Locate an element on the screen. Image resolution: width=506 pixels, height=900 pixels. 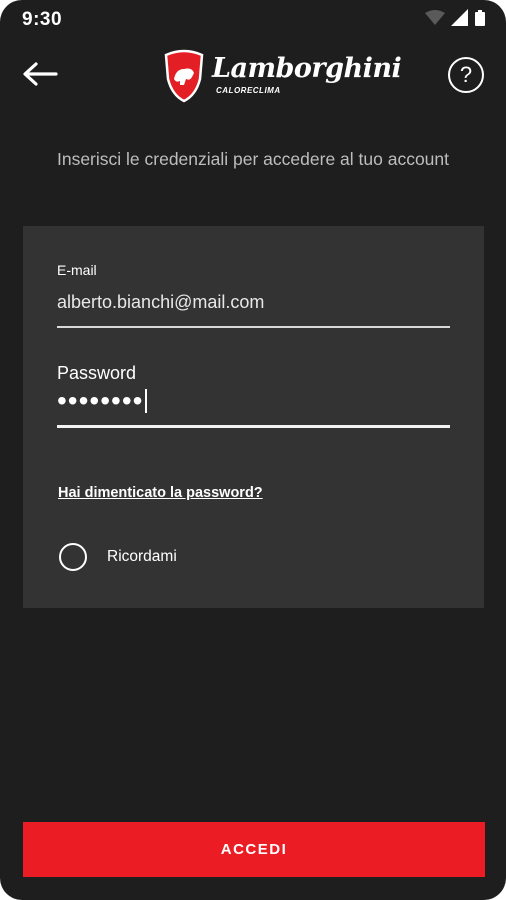
battery-icon is located at coordinates (480, 20).